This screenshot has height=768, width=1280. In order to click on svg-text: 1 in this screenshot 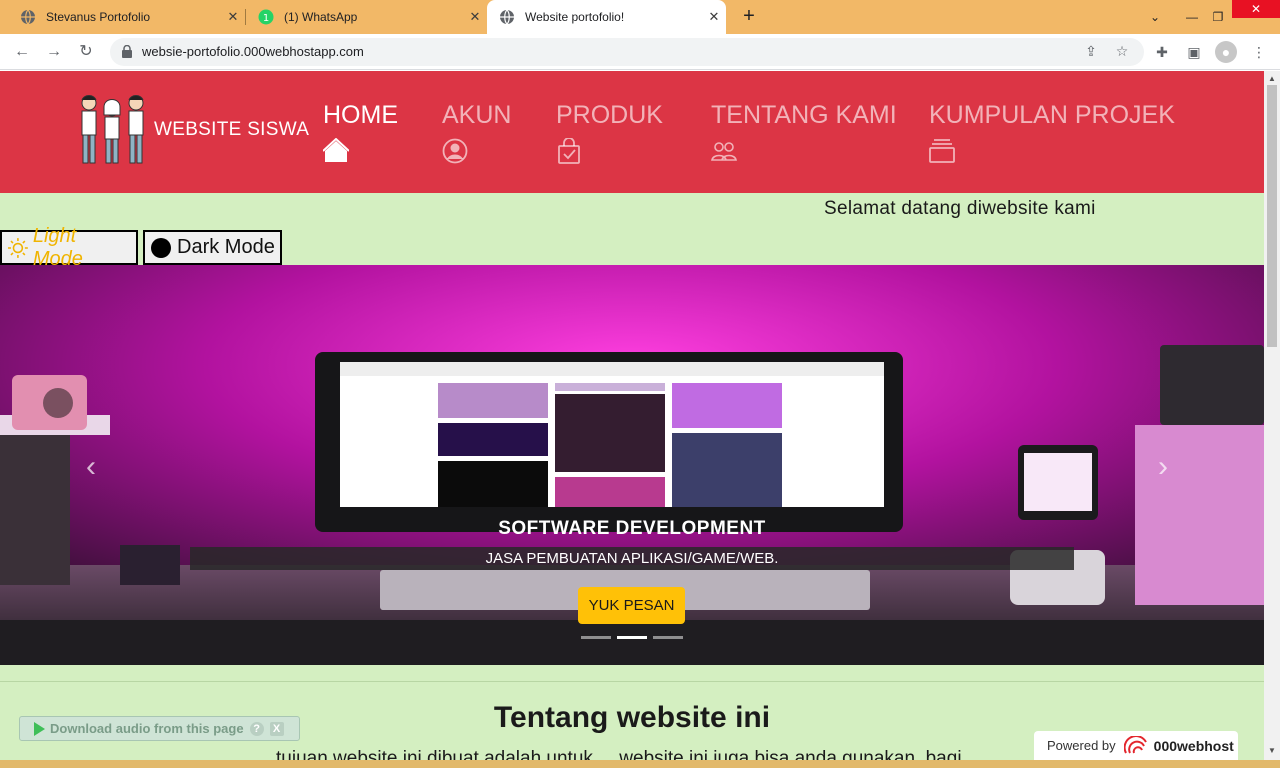, I will do `click(266, 18)`.